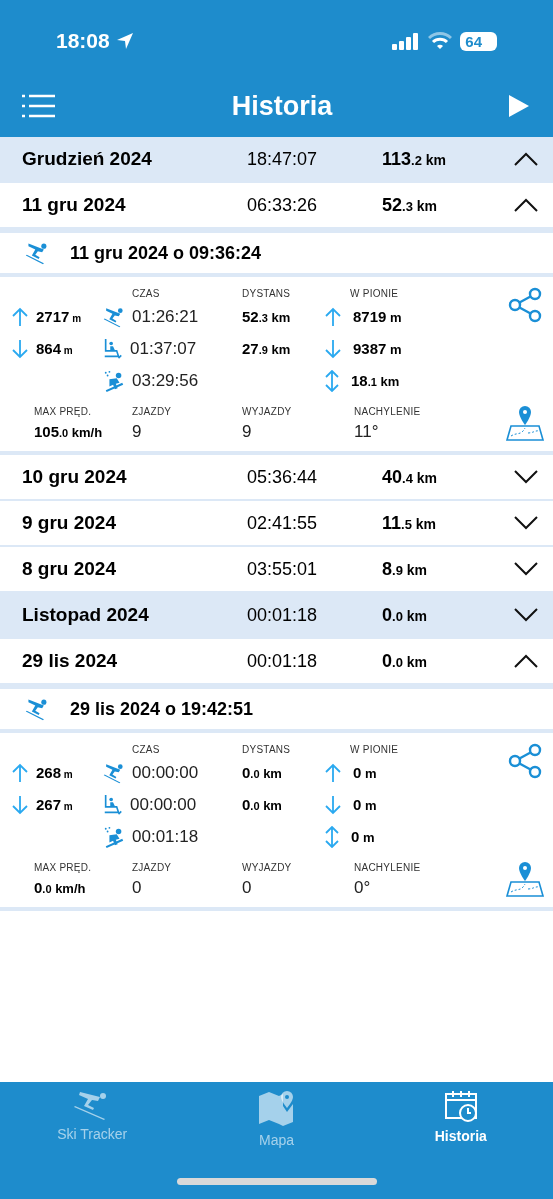 The image size is (553, 1199). Describe the element at coordinates (266, 348) in the screenshot. I see `distance-value: 27.9 km` at that location.